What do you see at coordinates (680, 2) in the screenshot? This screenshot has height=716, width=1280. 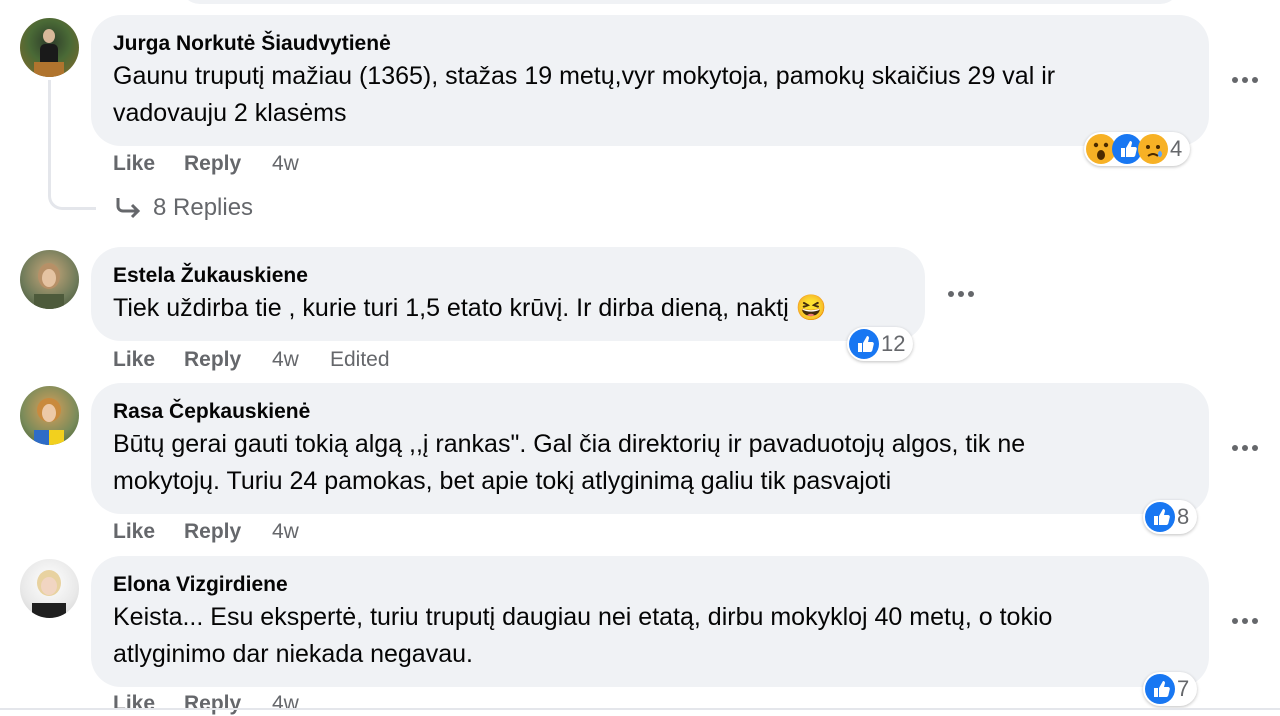 I see `previous-comment-bubble-edge` at bounding box center [680, 2].